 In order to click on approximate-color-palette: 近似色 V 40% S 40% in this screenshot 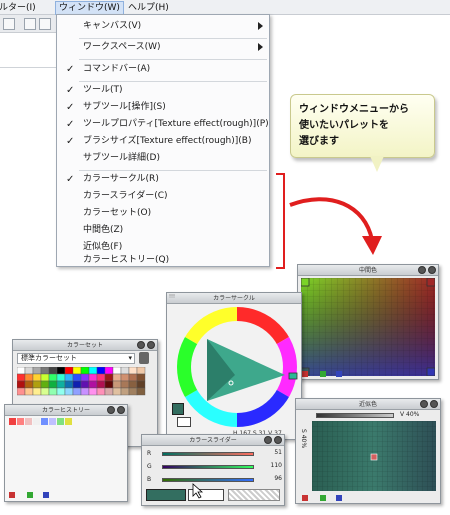, I will do `click(368, 451)`.